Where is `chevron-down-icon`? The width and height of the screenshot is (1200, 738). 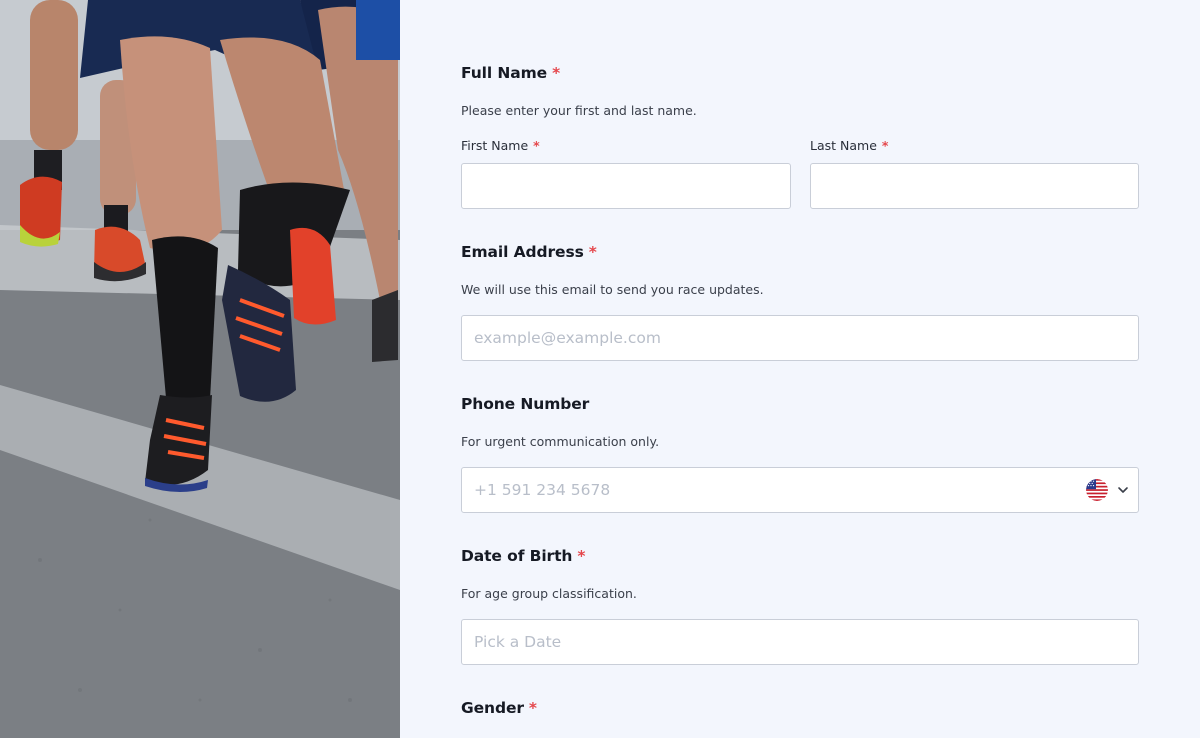
chevron-down-icon is located at coordinates (1123, 490).